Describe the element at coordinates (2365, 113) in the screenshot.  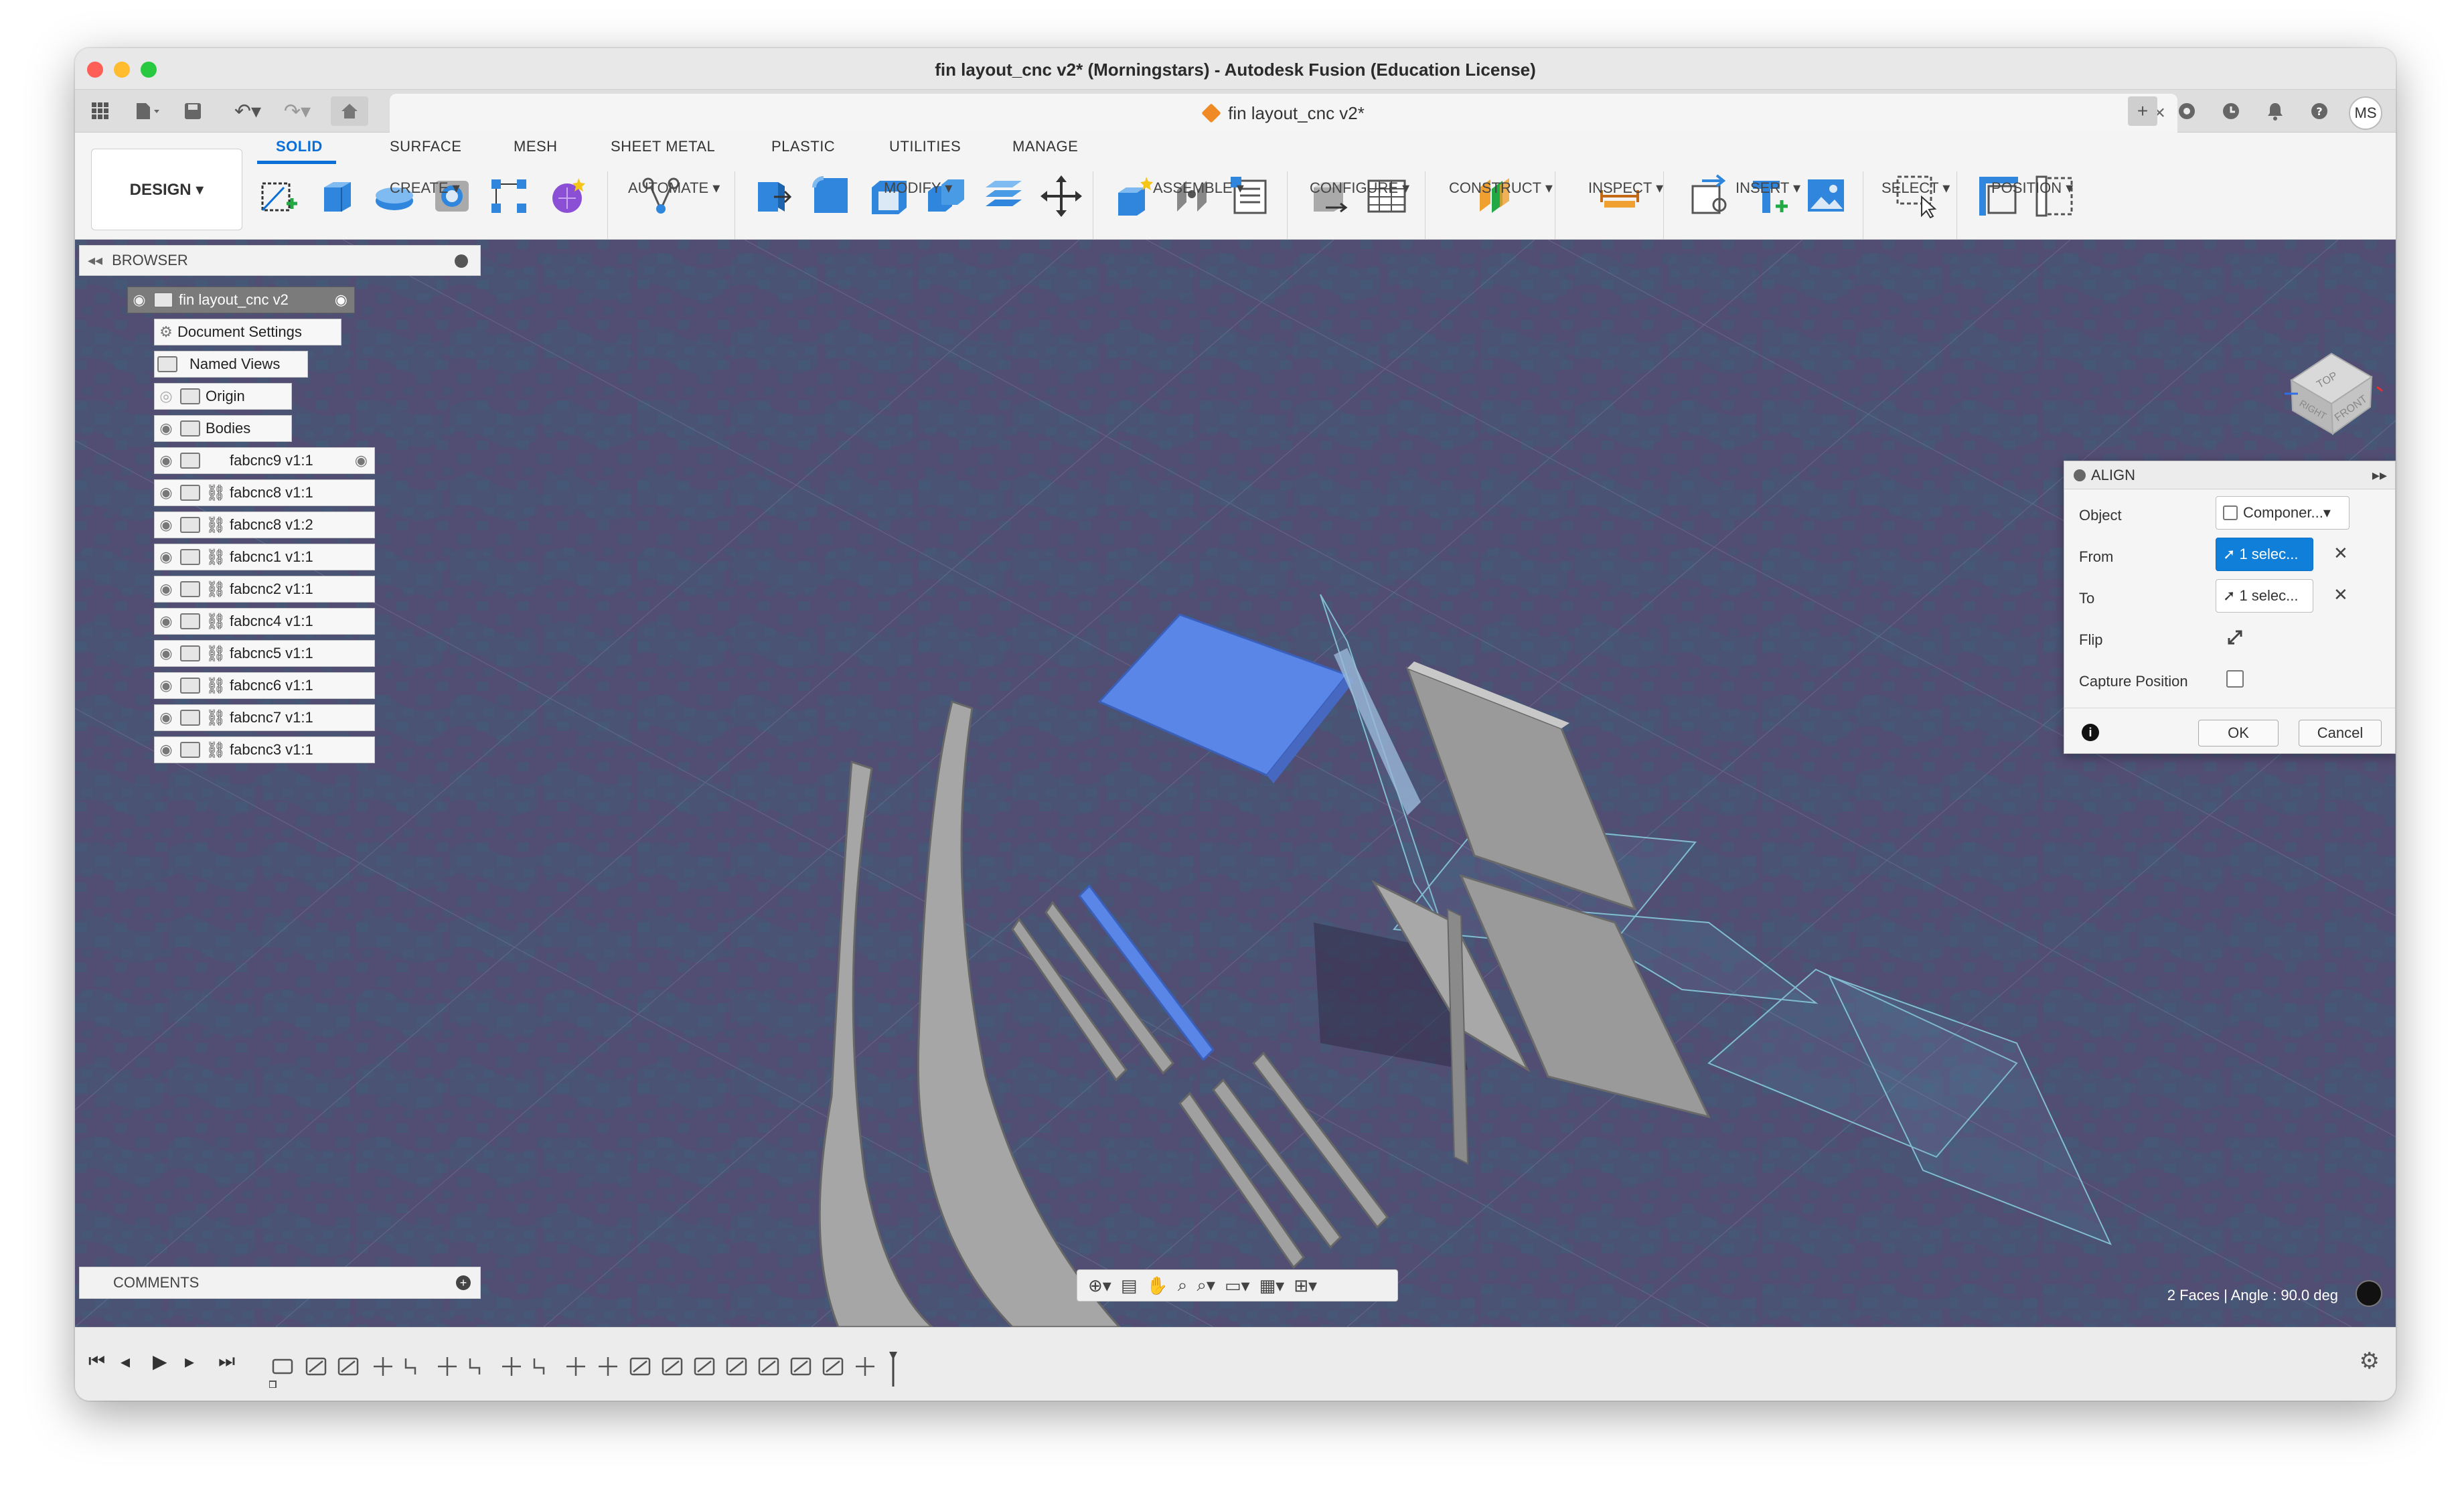
I see `user-avatar: MS` at that location.